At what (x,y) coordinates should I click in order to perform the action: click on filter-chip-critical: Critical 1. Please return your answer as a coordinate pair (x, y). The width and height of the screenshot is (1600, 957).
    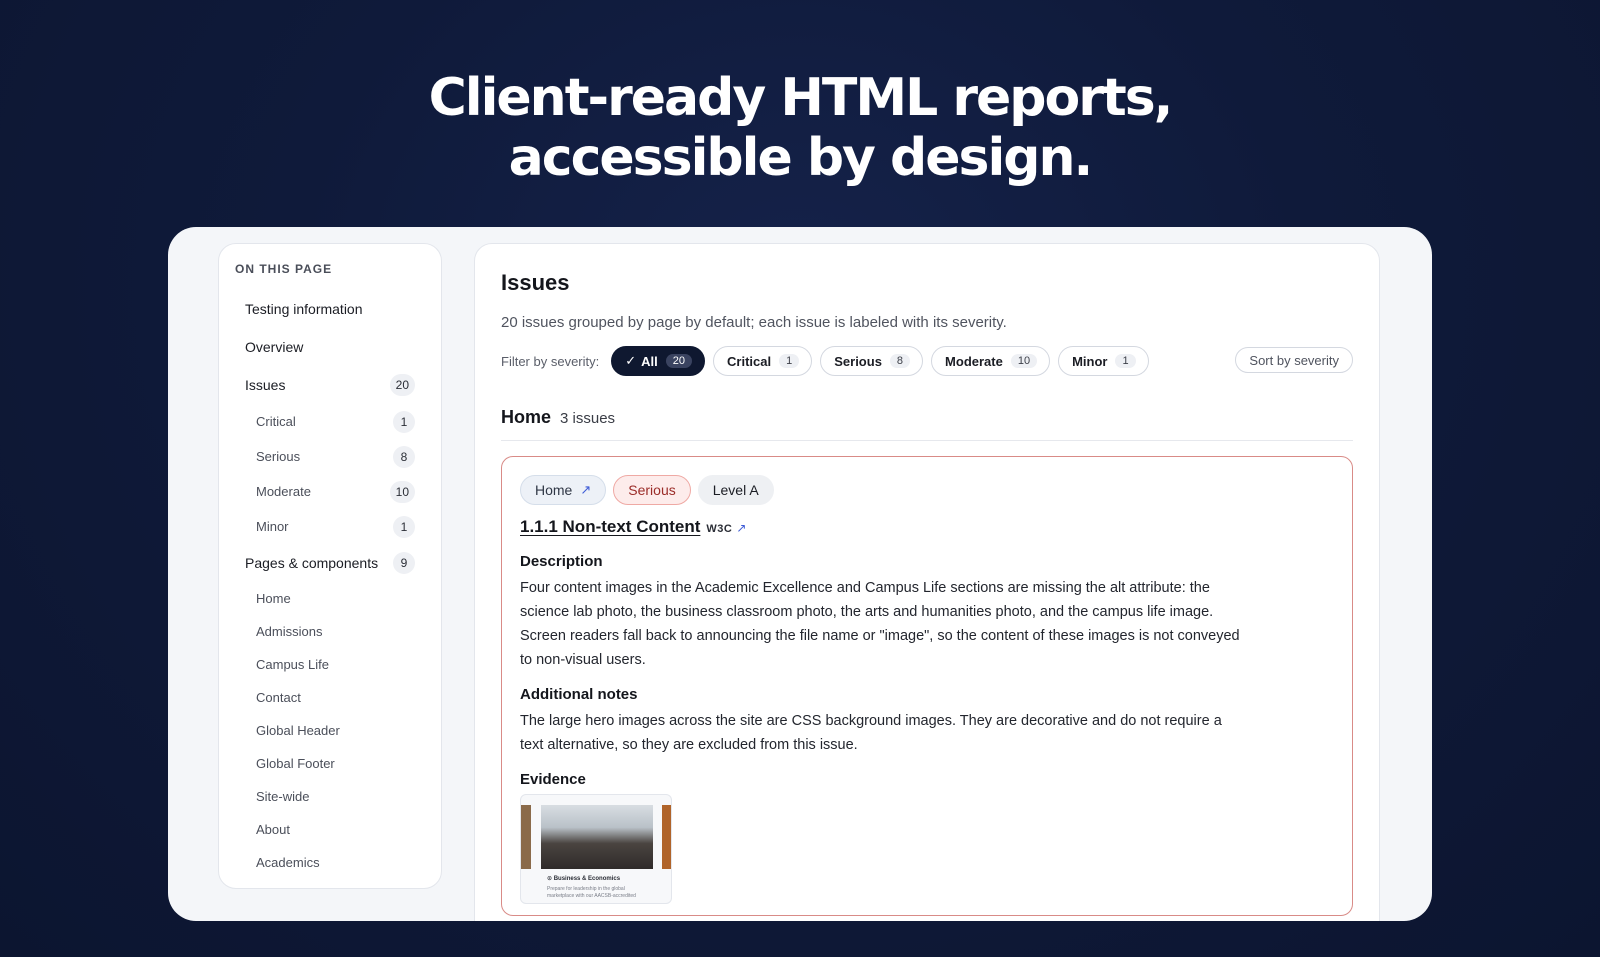
    Looking at the image, I should click on (763, 361).